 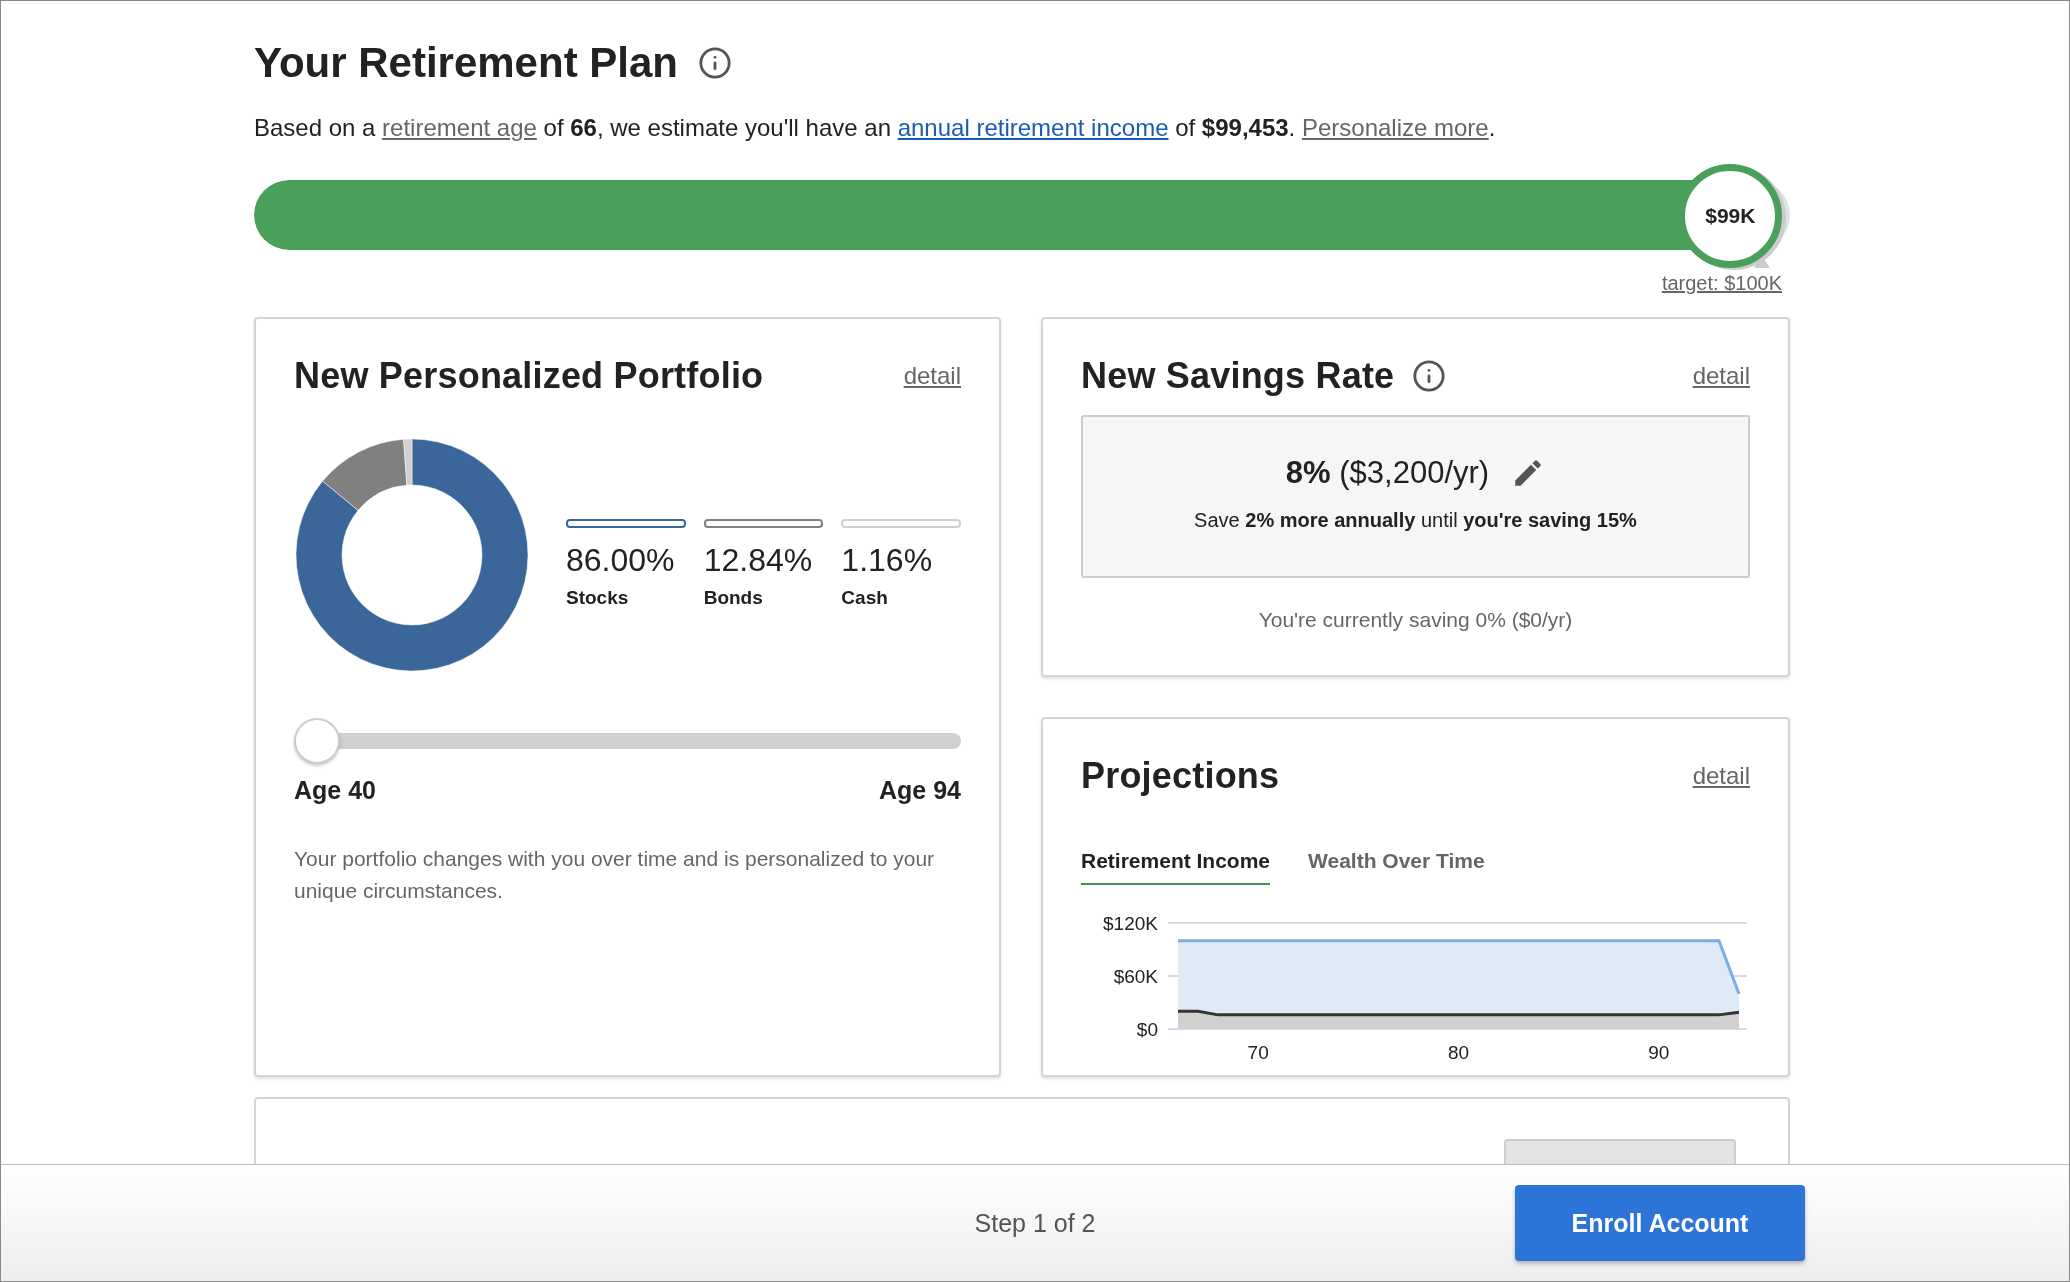 What do you see at coordinates (733, 598) in the screenshot?
I see `allocation-label: Bonds` at bounding box center [733, 598].